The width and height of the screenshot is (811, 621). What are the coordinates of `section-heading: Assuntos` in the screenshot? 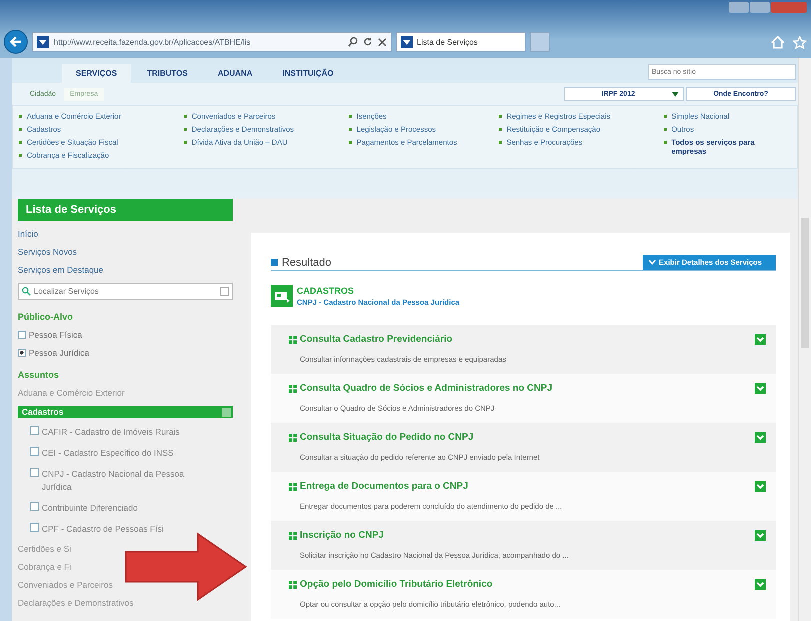 It's located at (39, 375).